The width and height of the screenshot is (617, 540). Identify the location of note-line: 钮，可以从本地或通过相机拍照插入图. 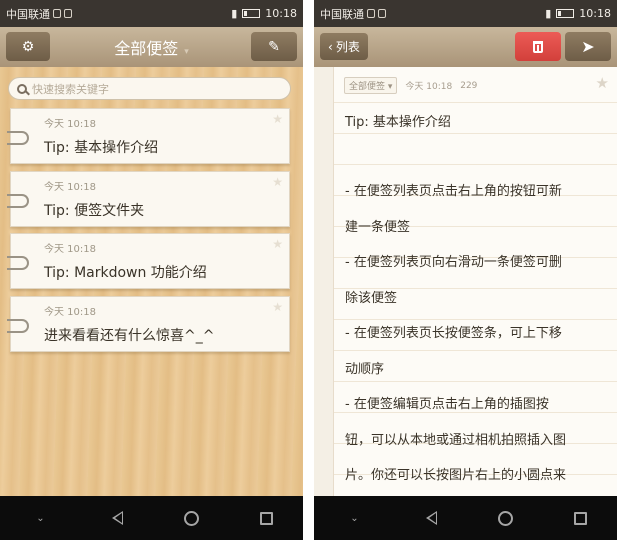
(456, 440).